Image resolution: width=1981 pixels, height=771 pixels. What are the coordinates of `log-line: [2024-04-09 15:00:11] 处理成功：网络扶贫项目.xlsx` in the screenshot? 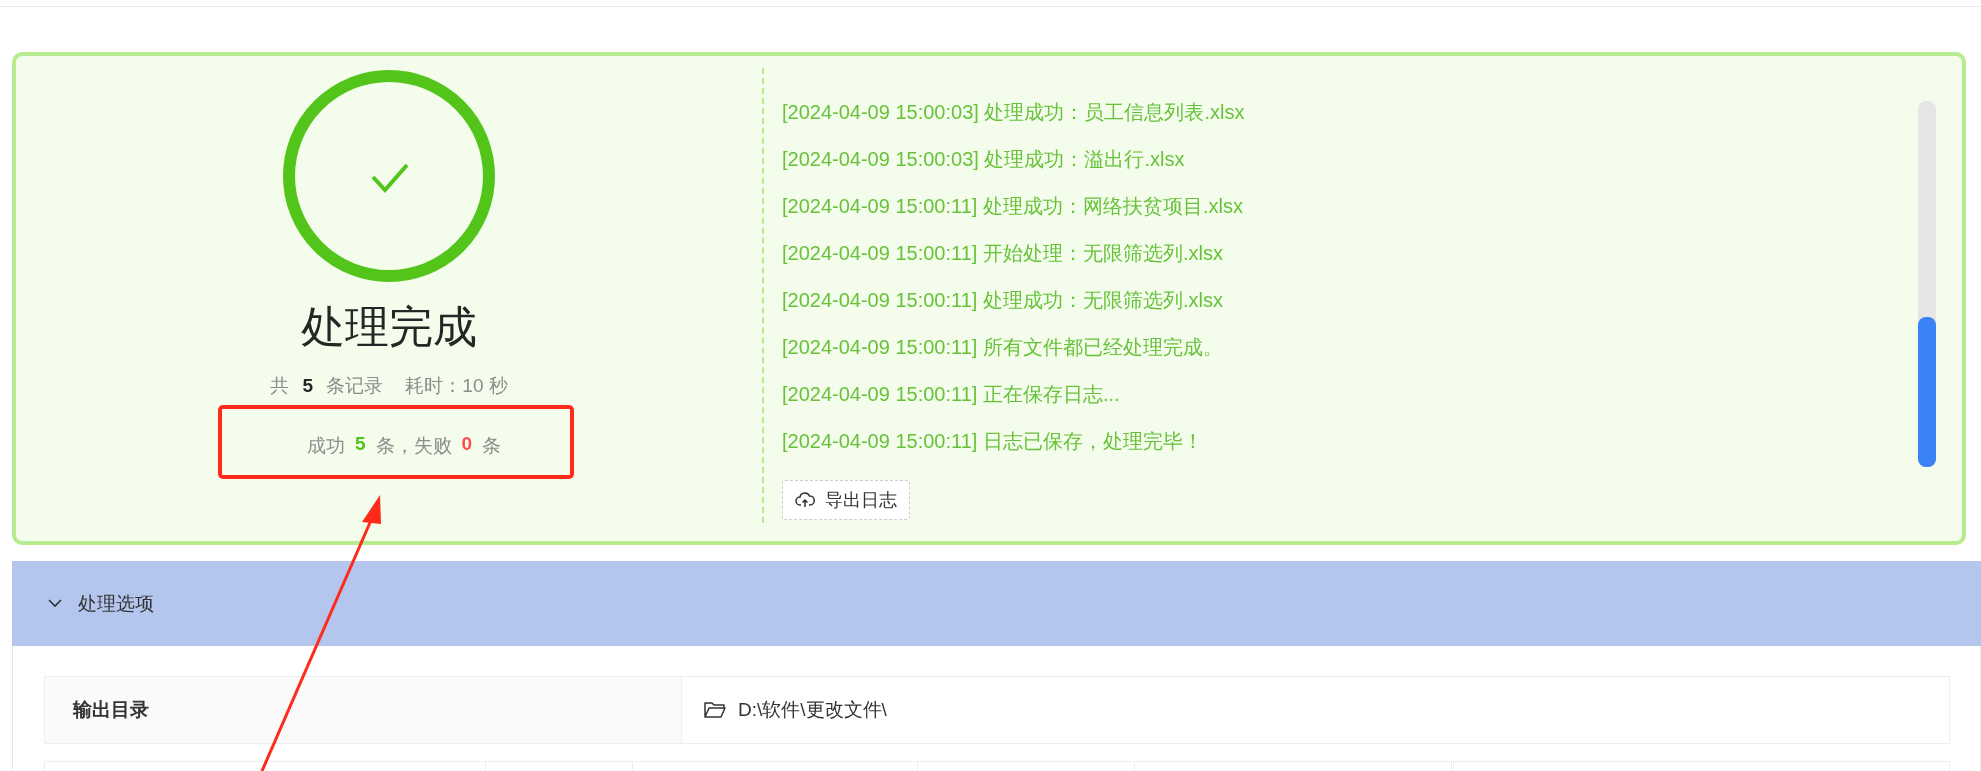 It's located at (1013, 206).